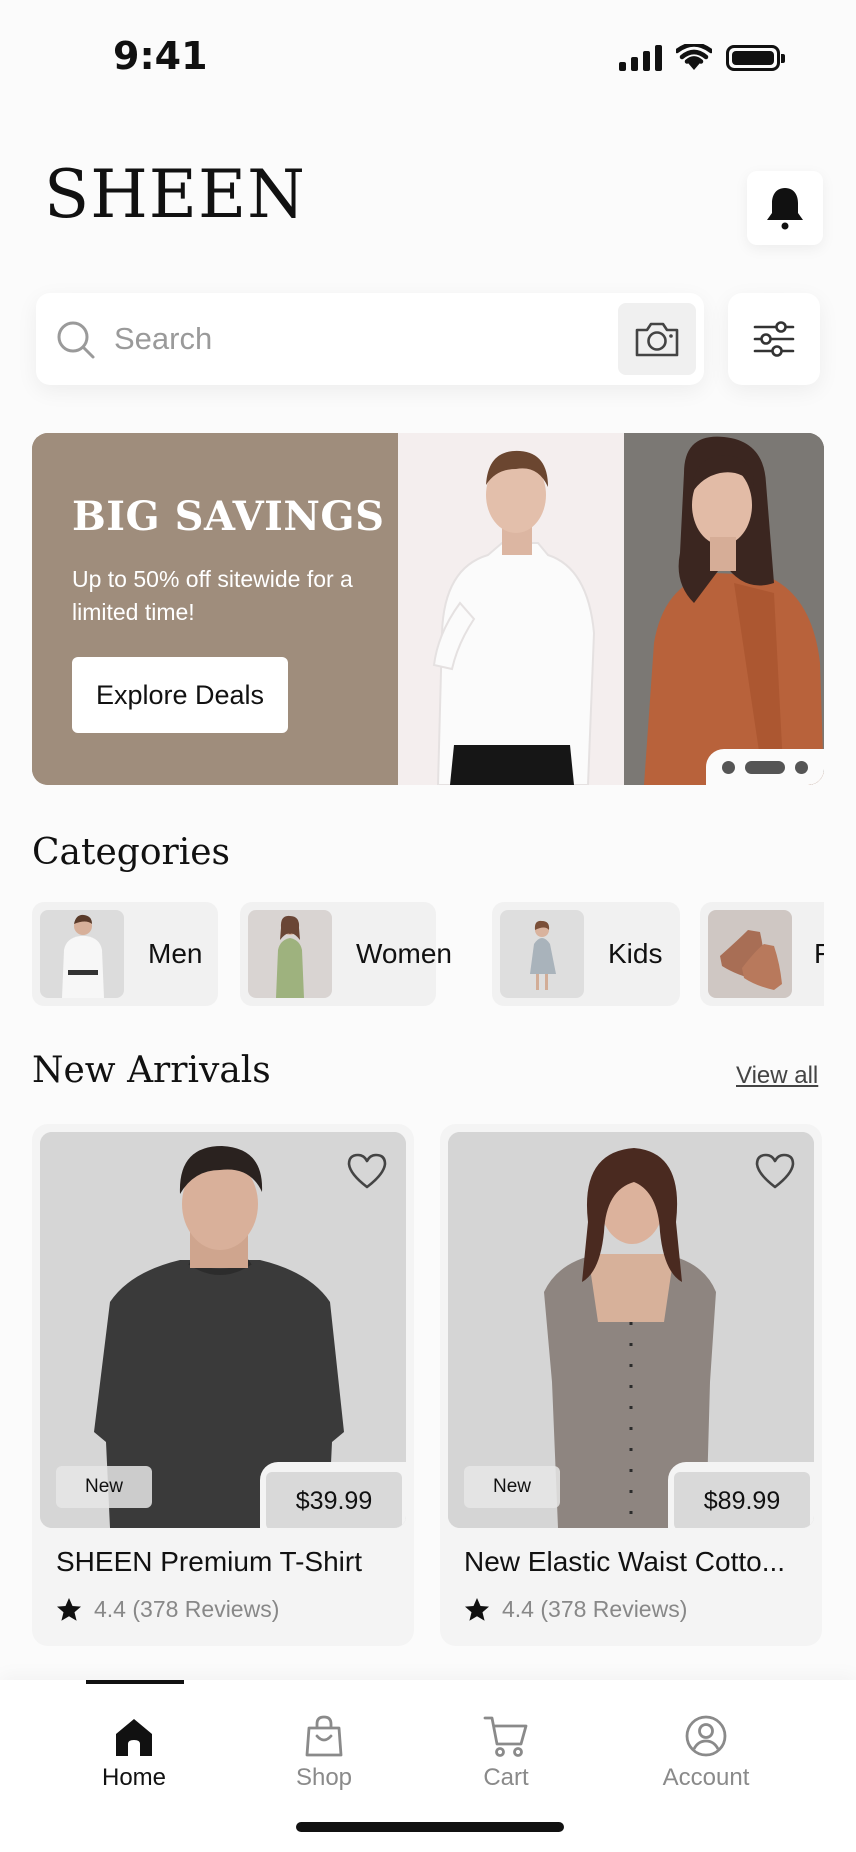 Image resolution: width=856 pixels, height=1852 pixels. I want to click on product-price: $39.99, so click(334, 1500).